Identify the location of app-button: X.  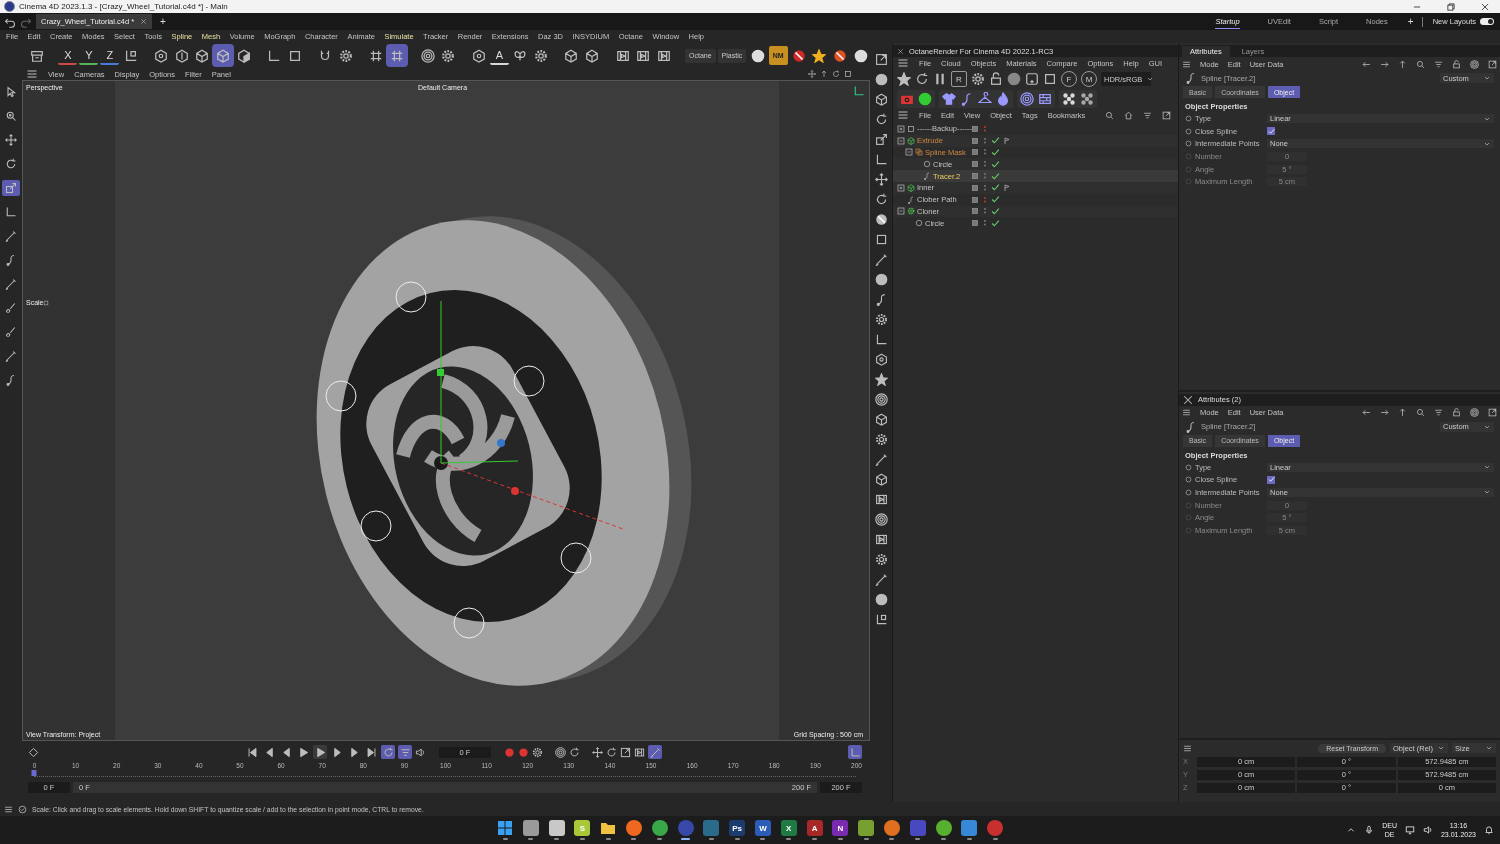
(788, 828).